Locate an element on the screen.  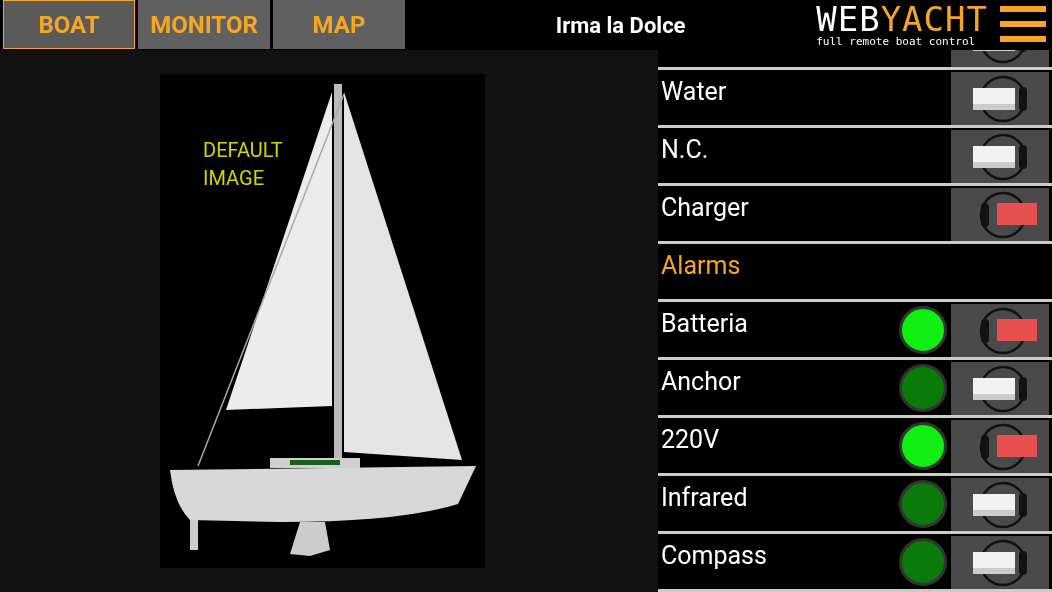
nav-tab: BOAT is located at coordinates (69, 24).